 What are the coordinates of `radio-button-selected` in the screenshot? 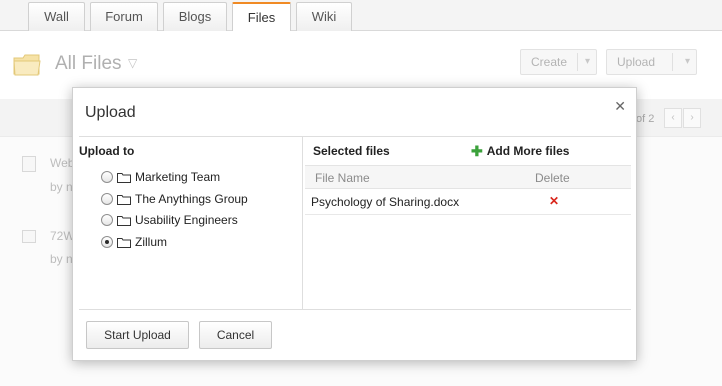 It's located at (107, 242).